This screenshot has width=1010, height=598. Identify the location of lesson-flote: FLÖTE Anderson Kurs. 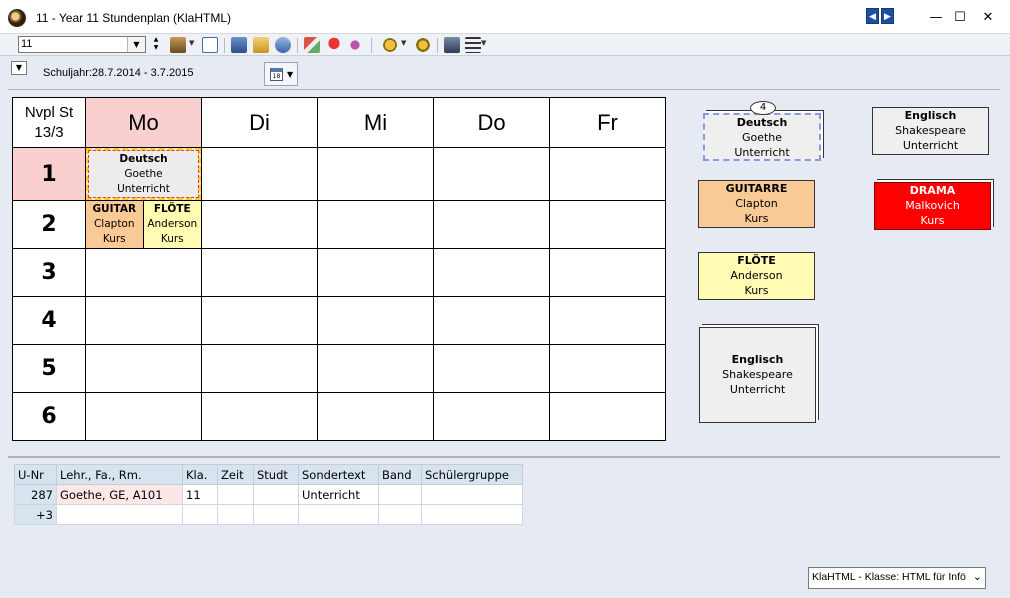
(172, 224).